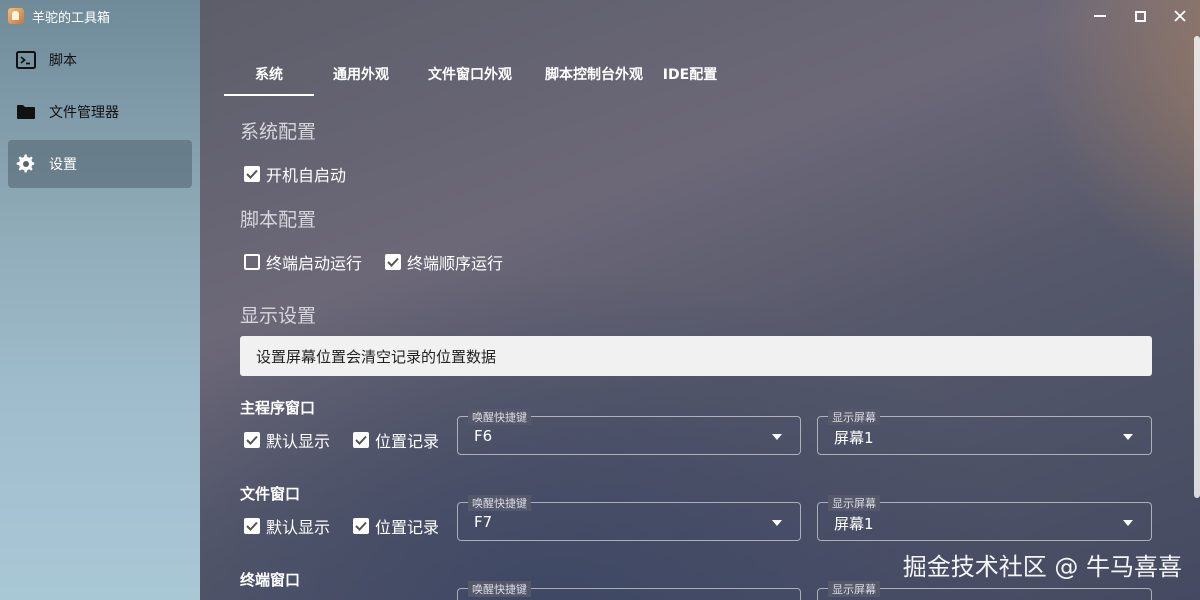  What do you see at coordinates (63, 61) in the screenshot?
I see `sidebar-item-label: 脚本` at bounding box center [63, 61].